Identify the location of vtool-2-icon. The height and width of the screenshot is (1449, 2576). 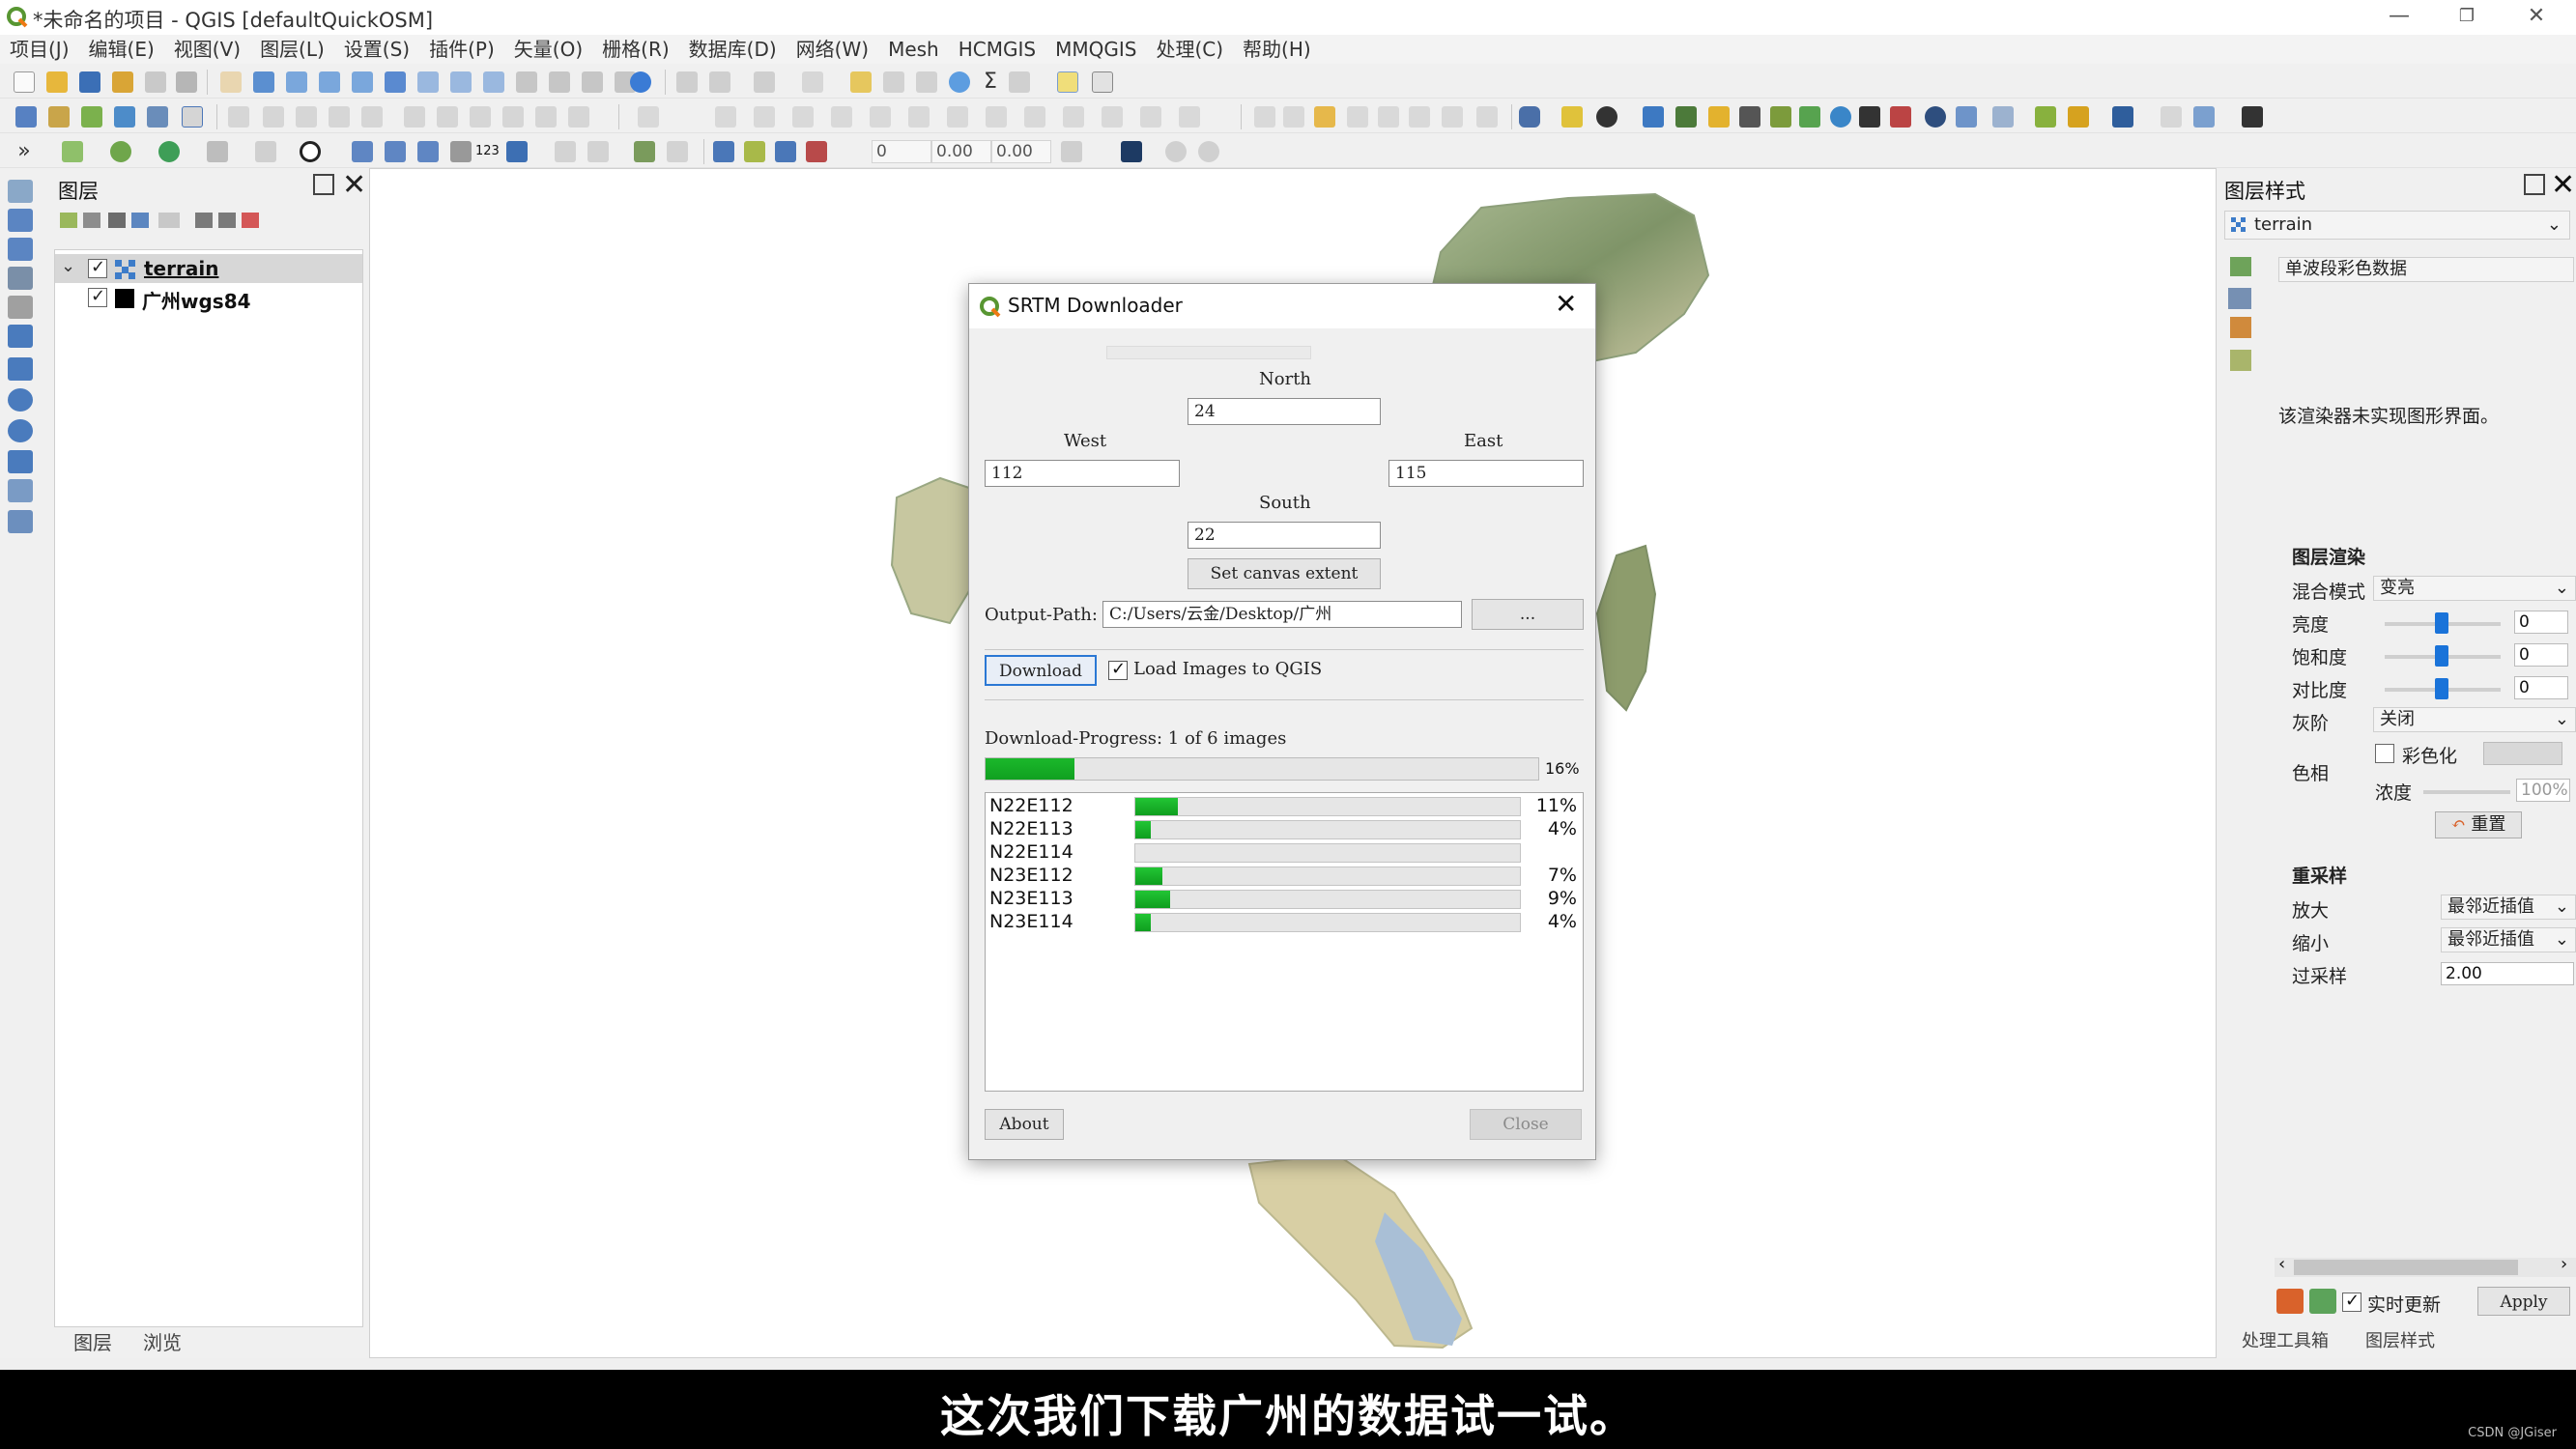
(21, 220).